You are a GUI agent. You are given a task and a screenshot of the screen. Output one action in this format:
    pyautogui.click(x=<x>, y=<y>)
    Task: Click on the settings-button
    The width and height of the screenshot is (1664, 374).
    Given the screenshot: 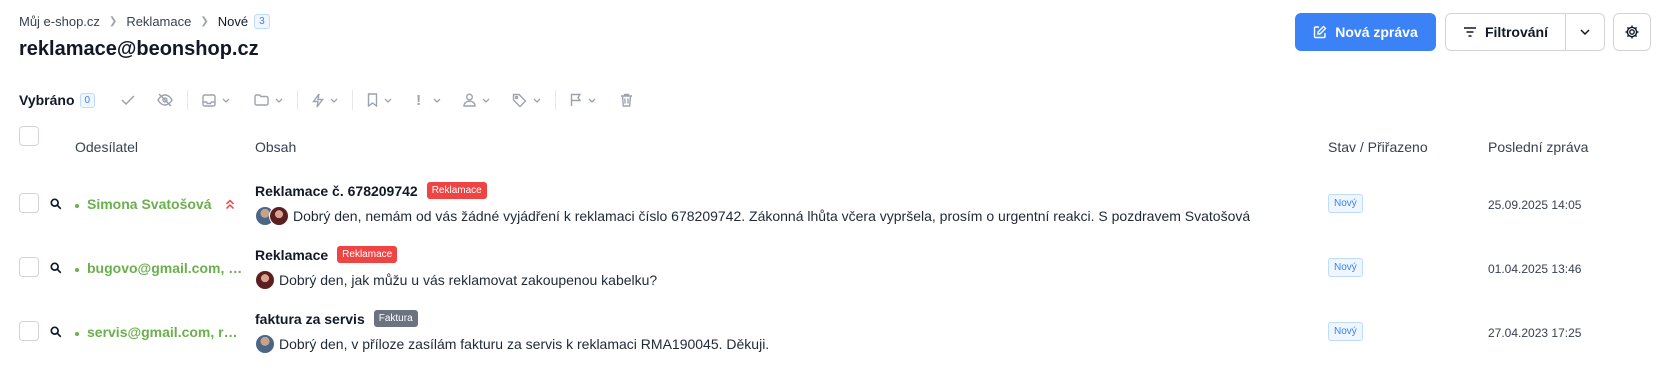 What is the action you would take?
    pyautogui.click(x=1632, y=32)
    